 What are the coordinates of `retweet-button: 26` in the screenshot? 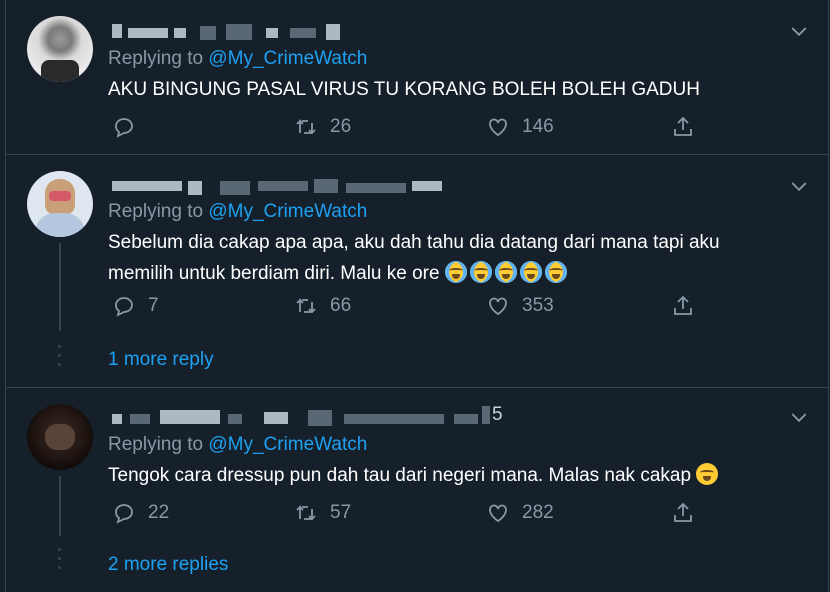 It's located at (322, 127).